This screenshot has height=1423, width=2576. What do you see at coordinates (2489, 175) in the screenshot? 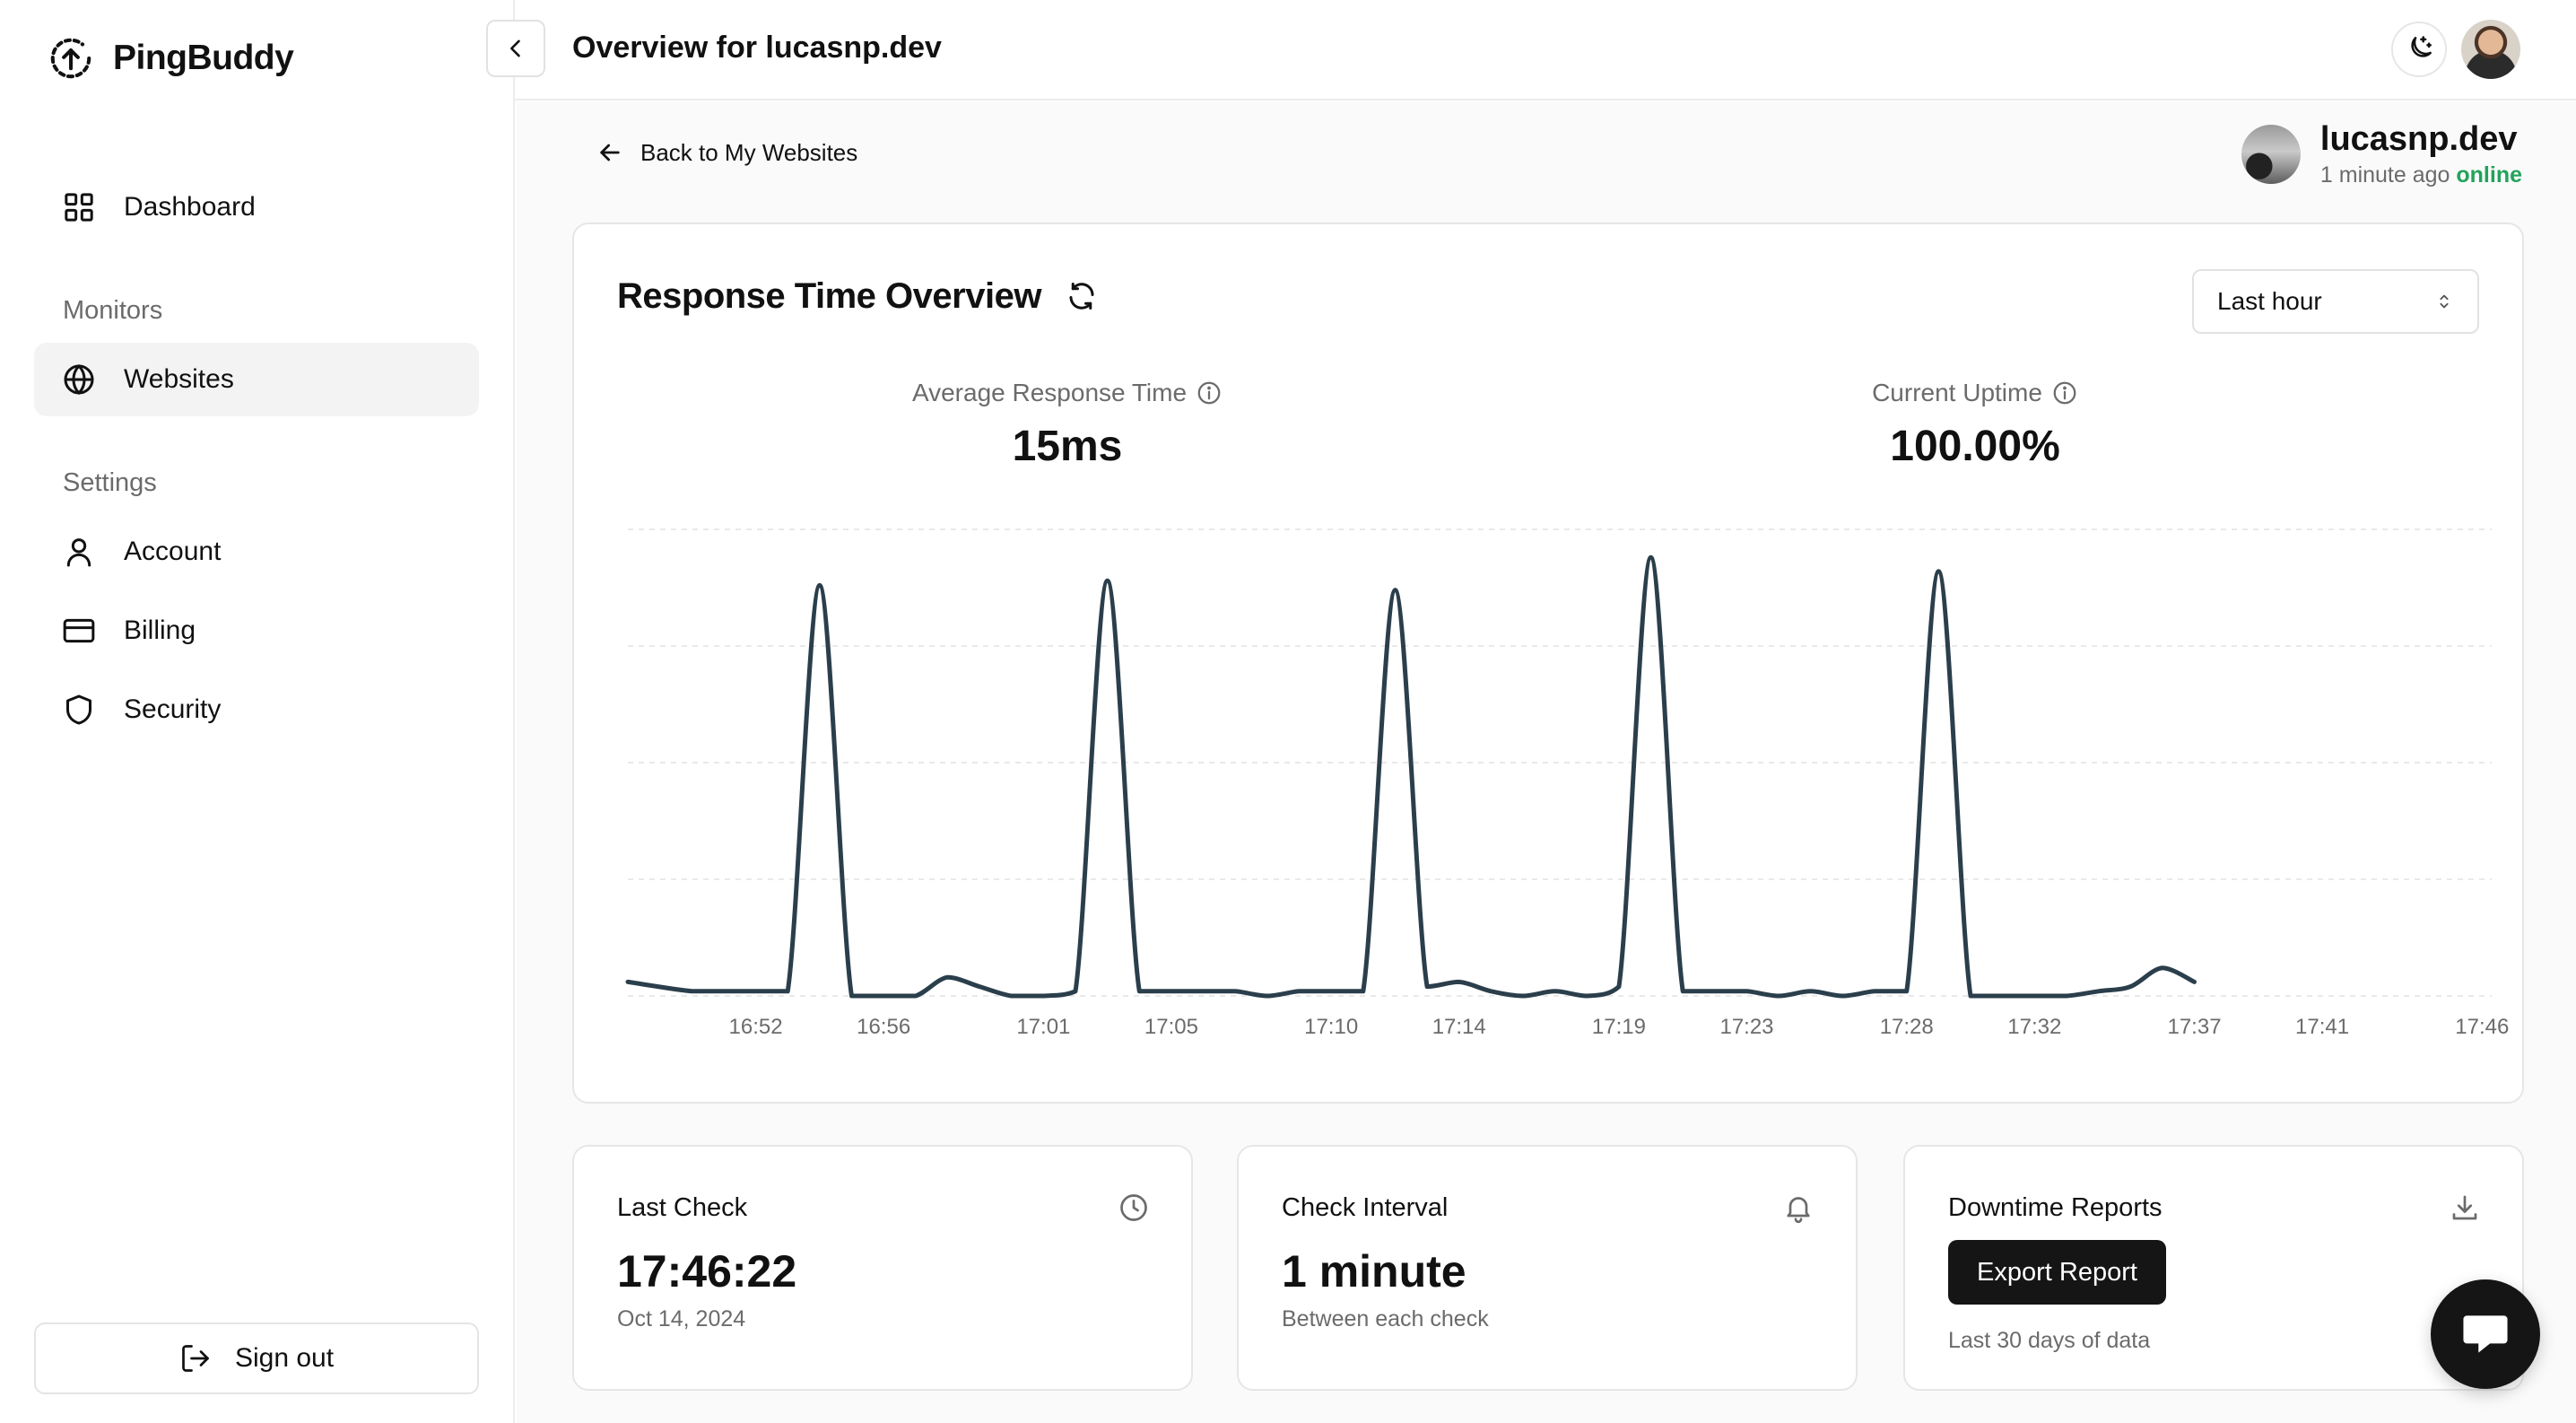
I see `status-badge: online` at bounding box center [2489, 175].